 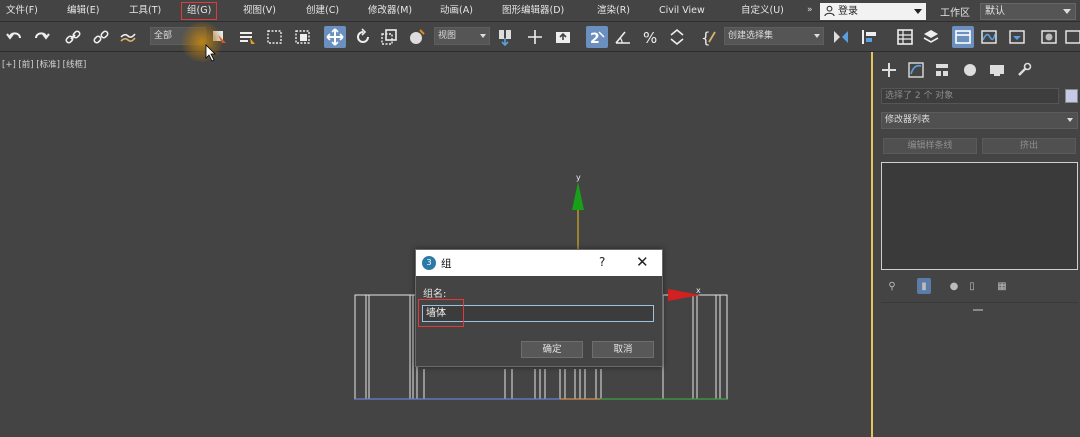 I want to click on edit-spline-button: 编辑样条线, so click(x=930, y=146).